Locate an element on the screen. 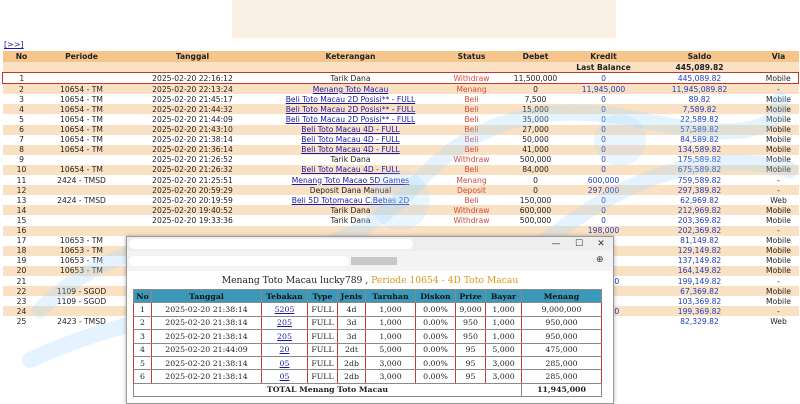 The width and height of the screenshot is (800, 404). window-titlebar: — ☐ ✕ is located at coordinates (370, 244).